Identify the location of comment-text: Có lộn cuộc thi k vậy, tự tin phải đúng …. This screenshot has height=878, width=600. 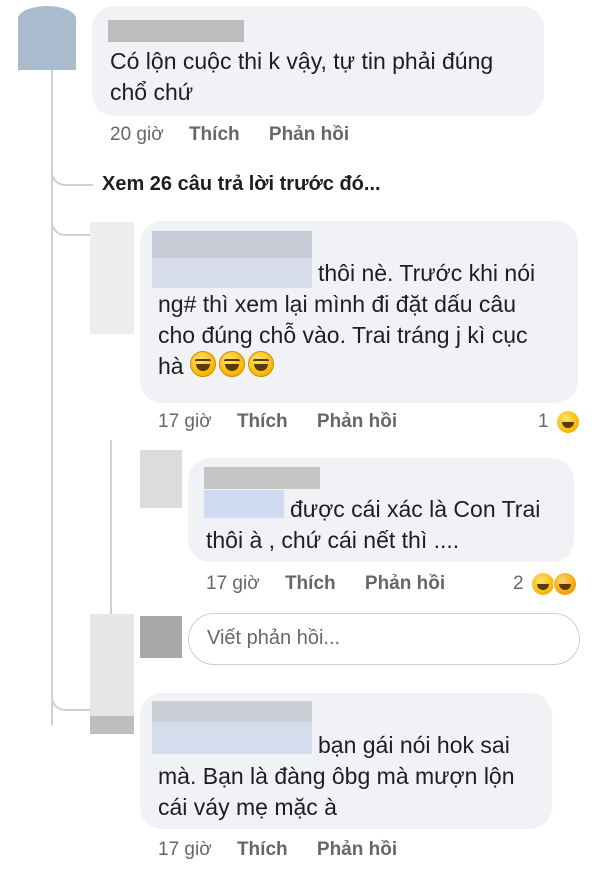
(302, 76).